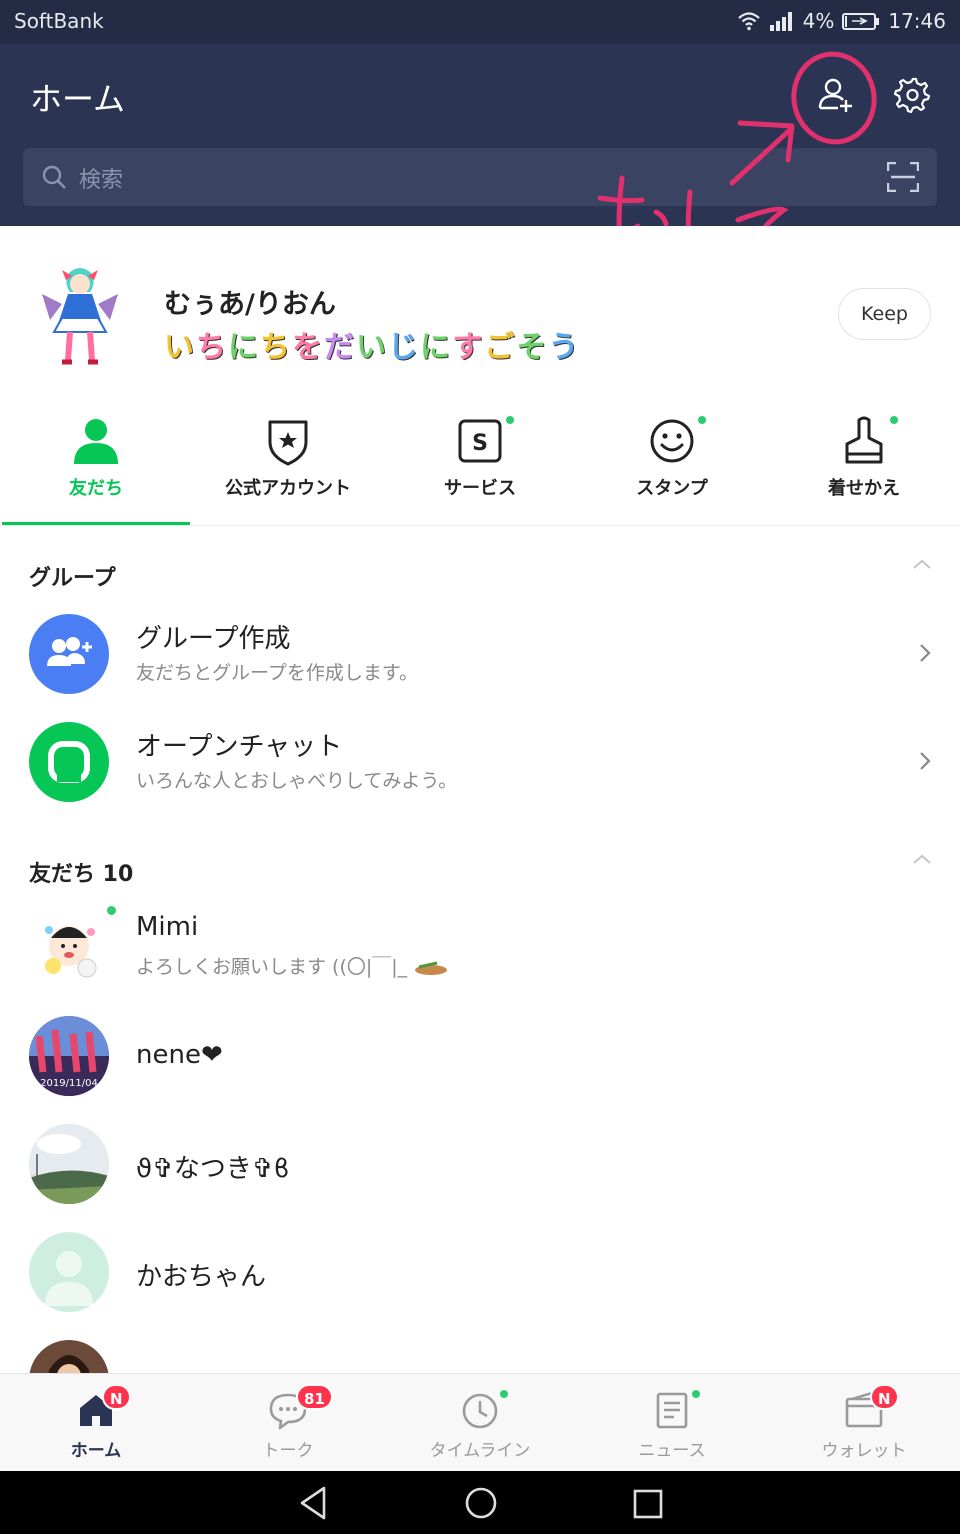 The width and height of the screenshot is (960, 1534). What do you see at coordinates (672, 1410) in the screenshot?
I see `news-icon` at bounding box center [672, 1410].